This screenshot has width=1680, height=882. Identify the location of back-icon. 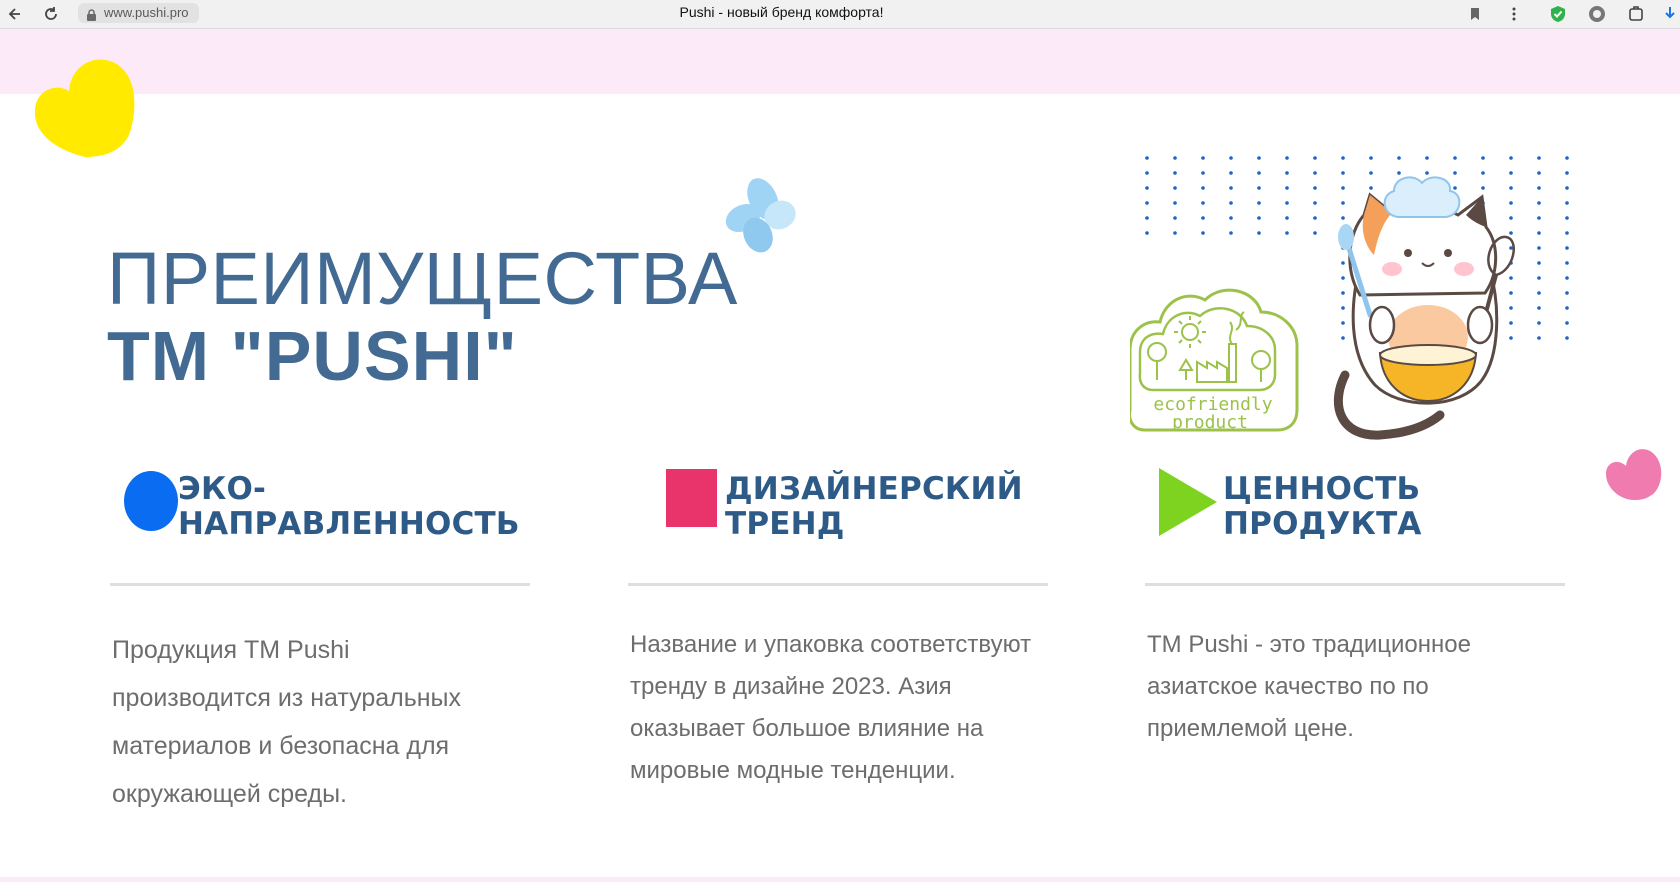
(16, 14).